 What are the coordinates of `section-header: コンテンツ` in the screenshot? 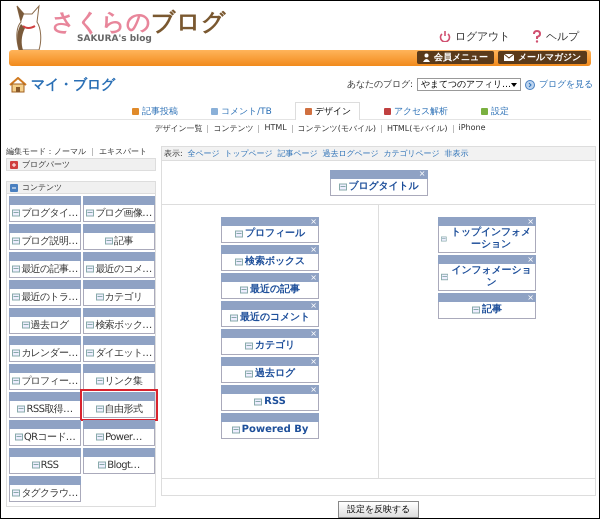 It's located at (81, 187).